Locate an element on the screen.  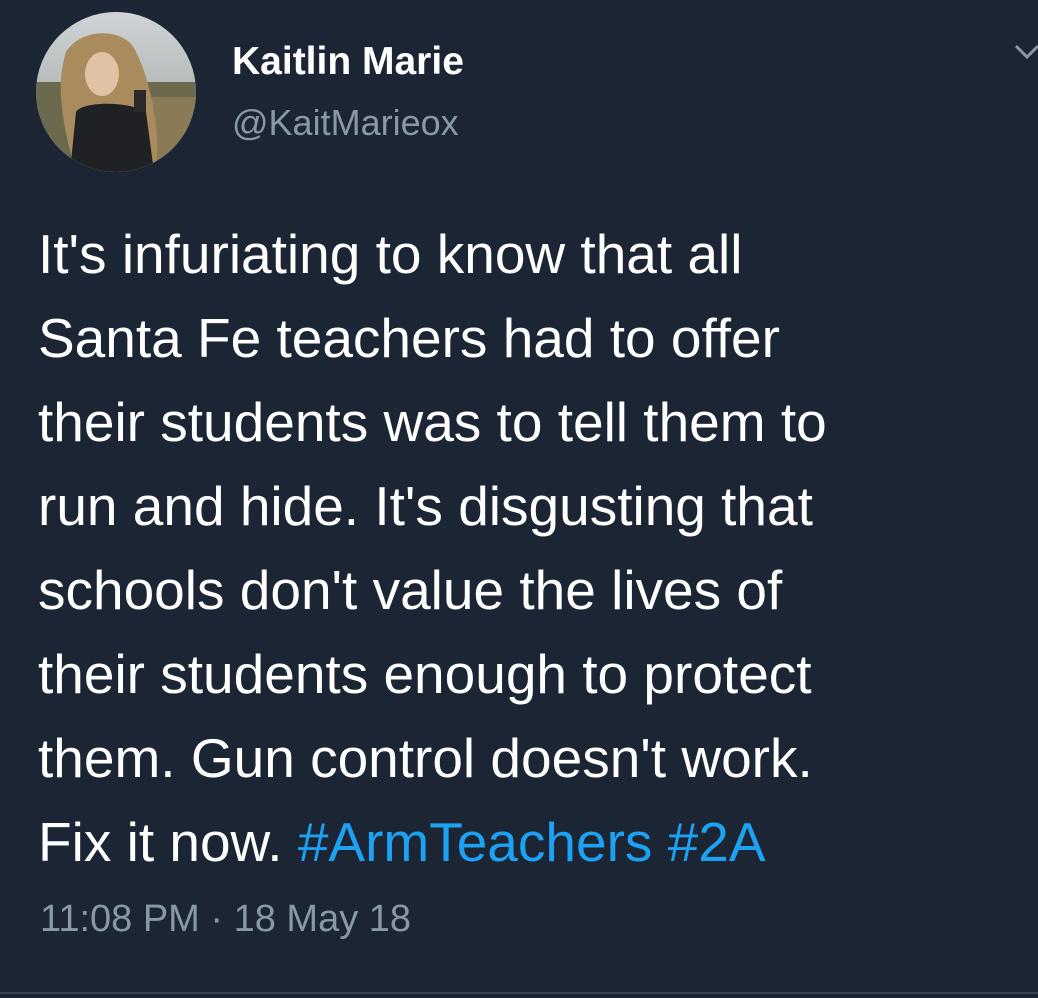
author-handle: @KaitMarieox is located at coordinates (345, 123).